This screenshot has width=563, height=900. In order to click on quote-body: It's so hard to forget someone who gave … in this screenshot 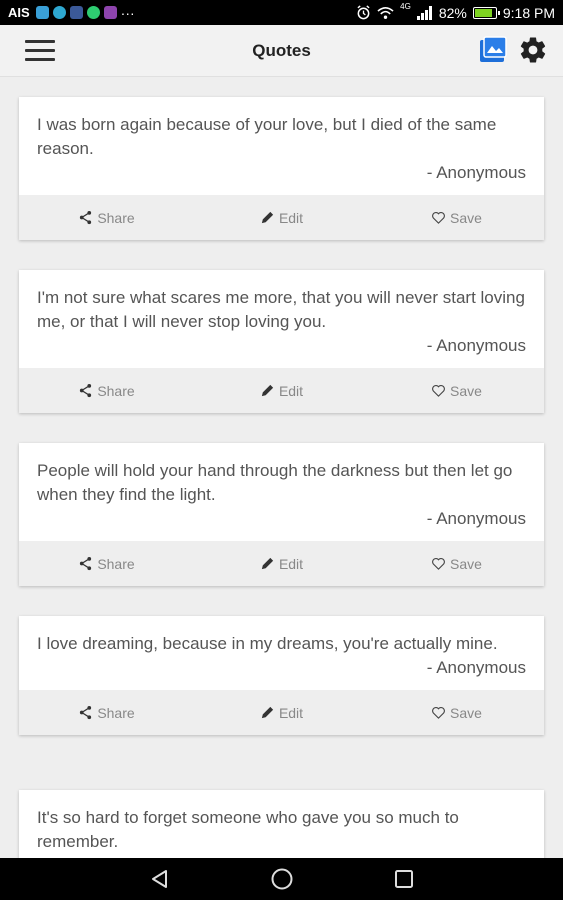, I will do `click(281, 824)`.